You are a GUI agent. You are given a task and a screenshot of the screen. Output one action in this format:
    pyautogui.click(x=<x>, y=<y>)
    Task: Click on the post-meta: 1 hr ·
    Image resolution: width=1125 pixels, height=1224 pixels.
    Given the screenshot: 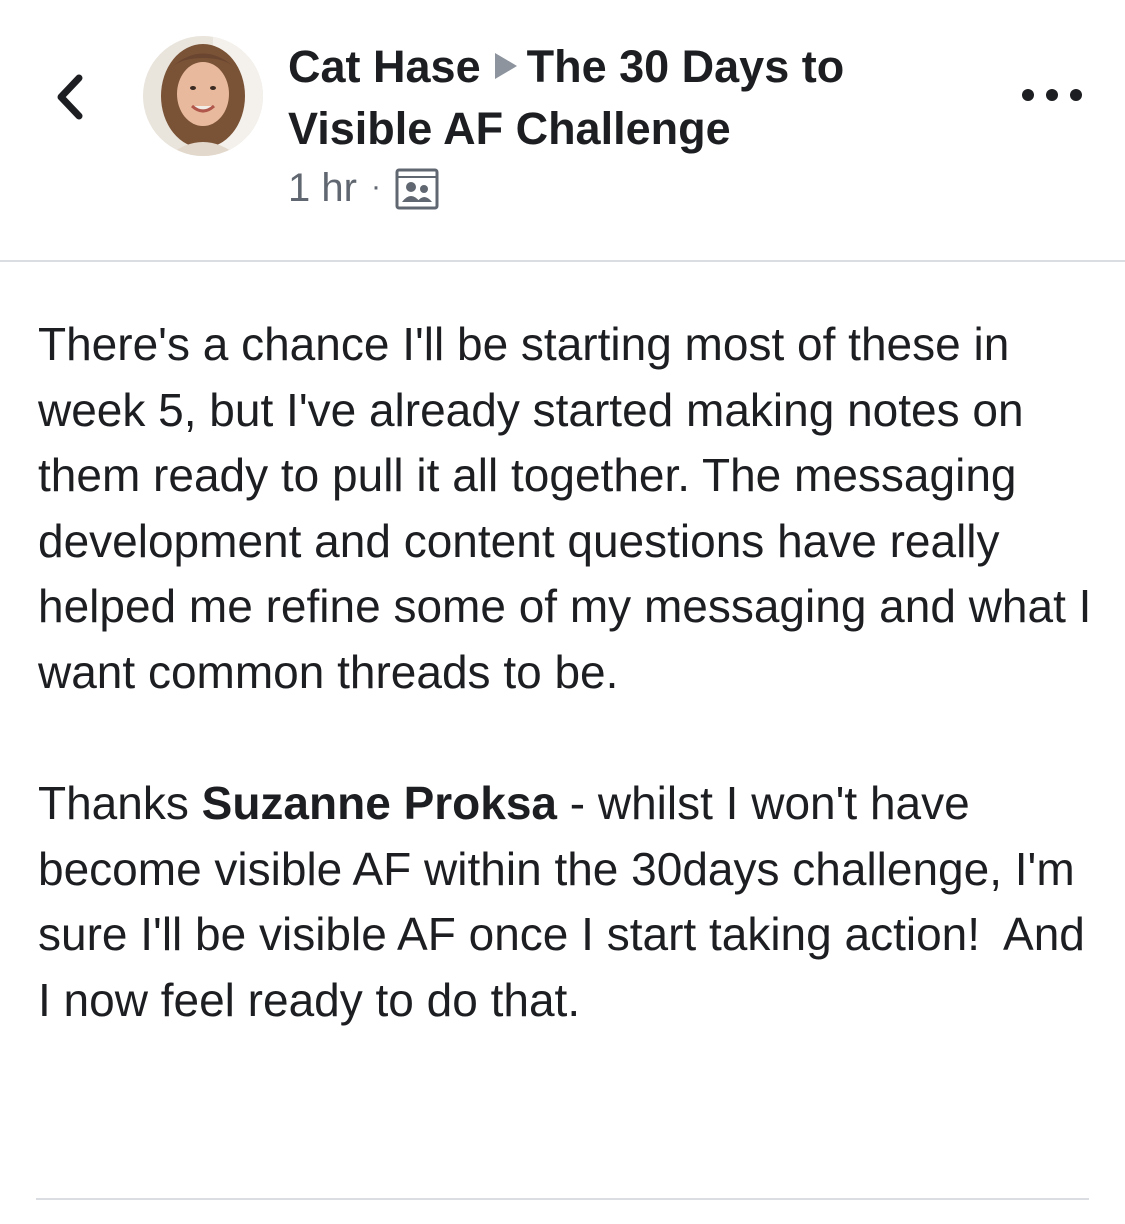 What is the action you would take?
    pyautogui.click(x=363, y=188)
    